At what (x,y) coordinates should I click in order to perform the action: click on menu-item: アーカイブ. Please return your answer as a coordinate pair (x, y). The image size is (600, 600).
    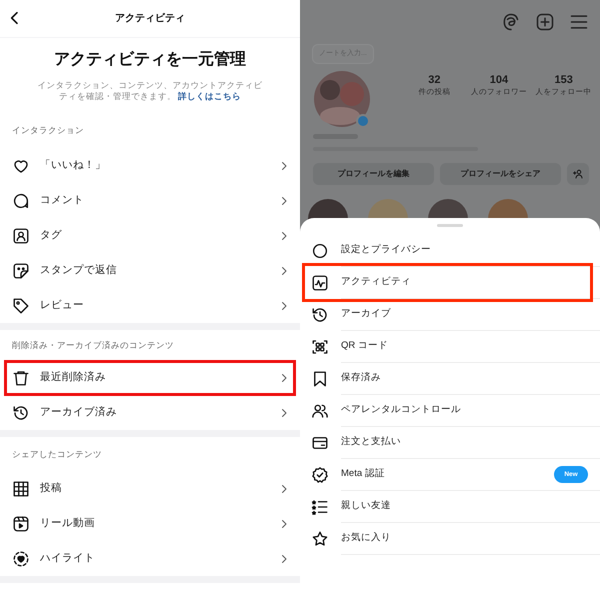
    Looking at the image, I should click on (450, 315).